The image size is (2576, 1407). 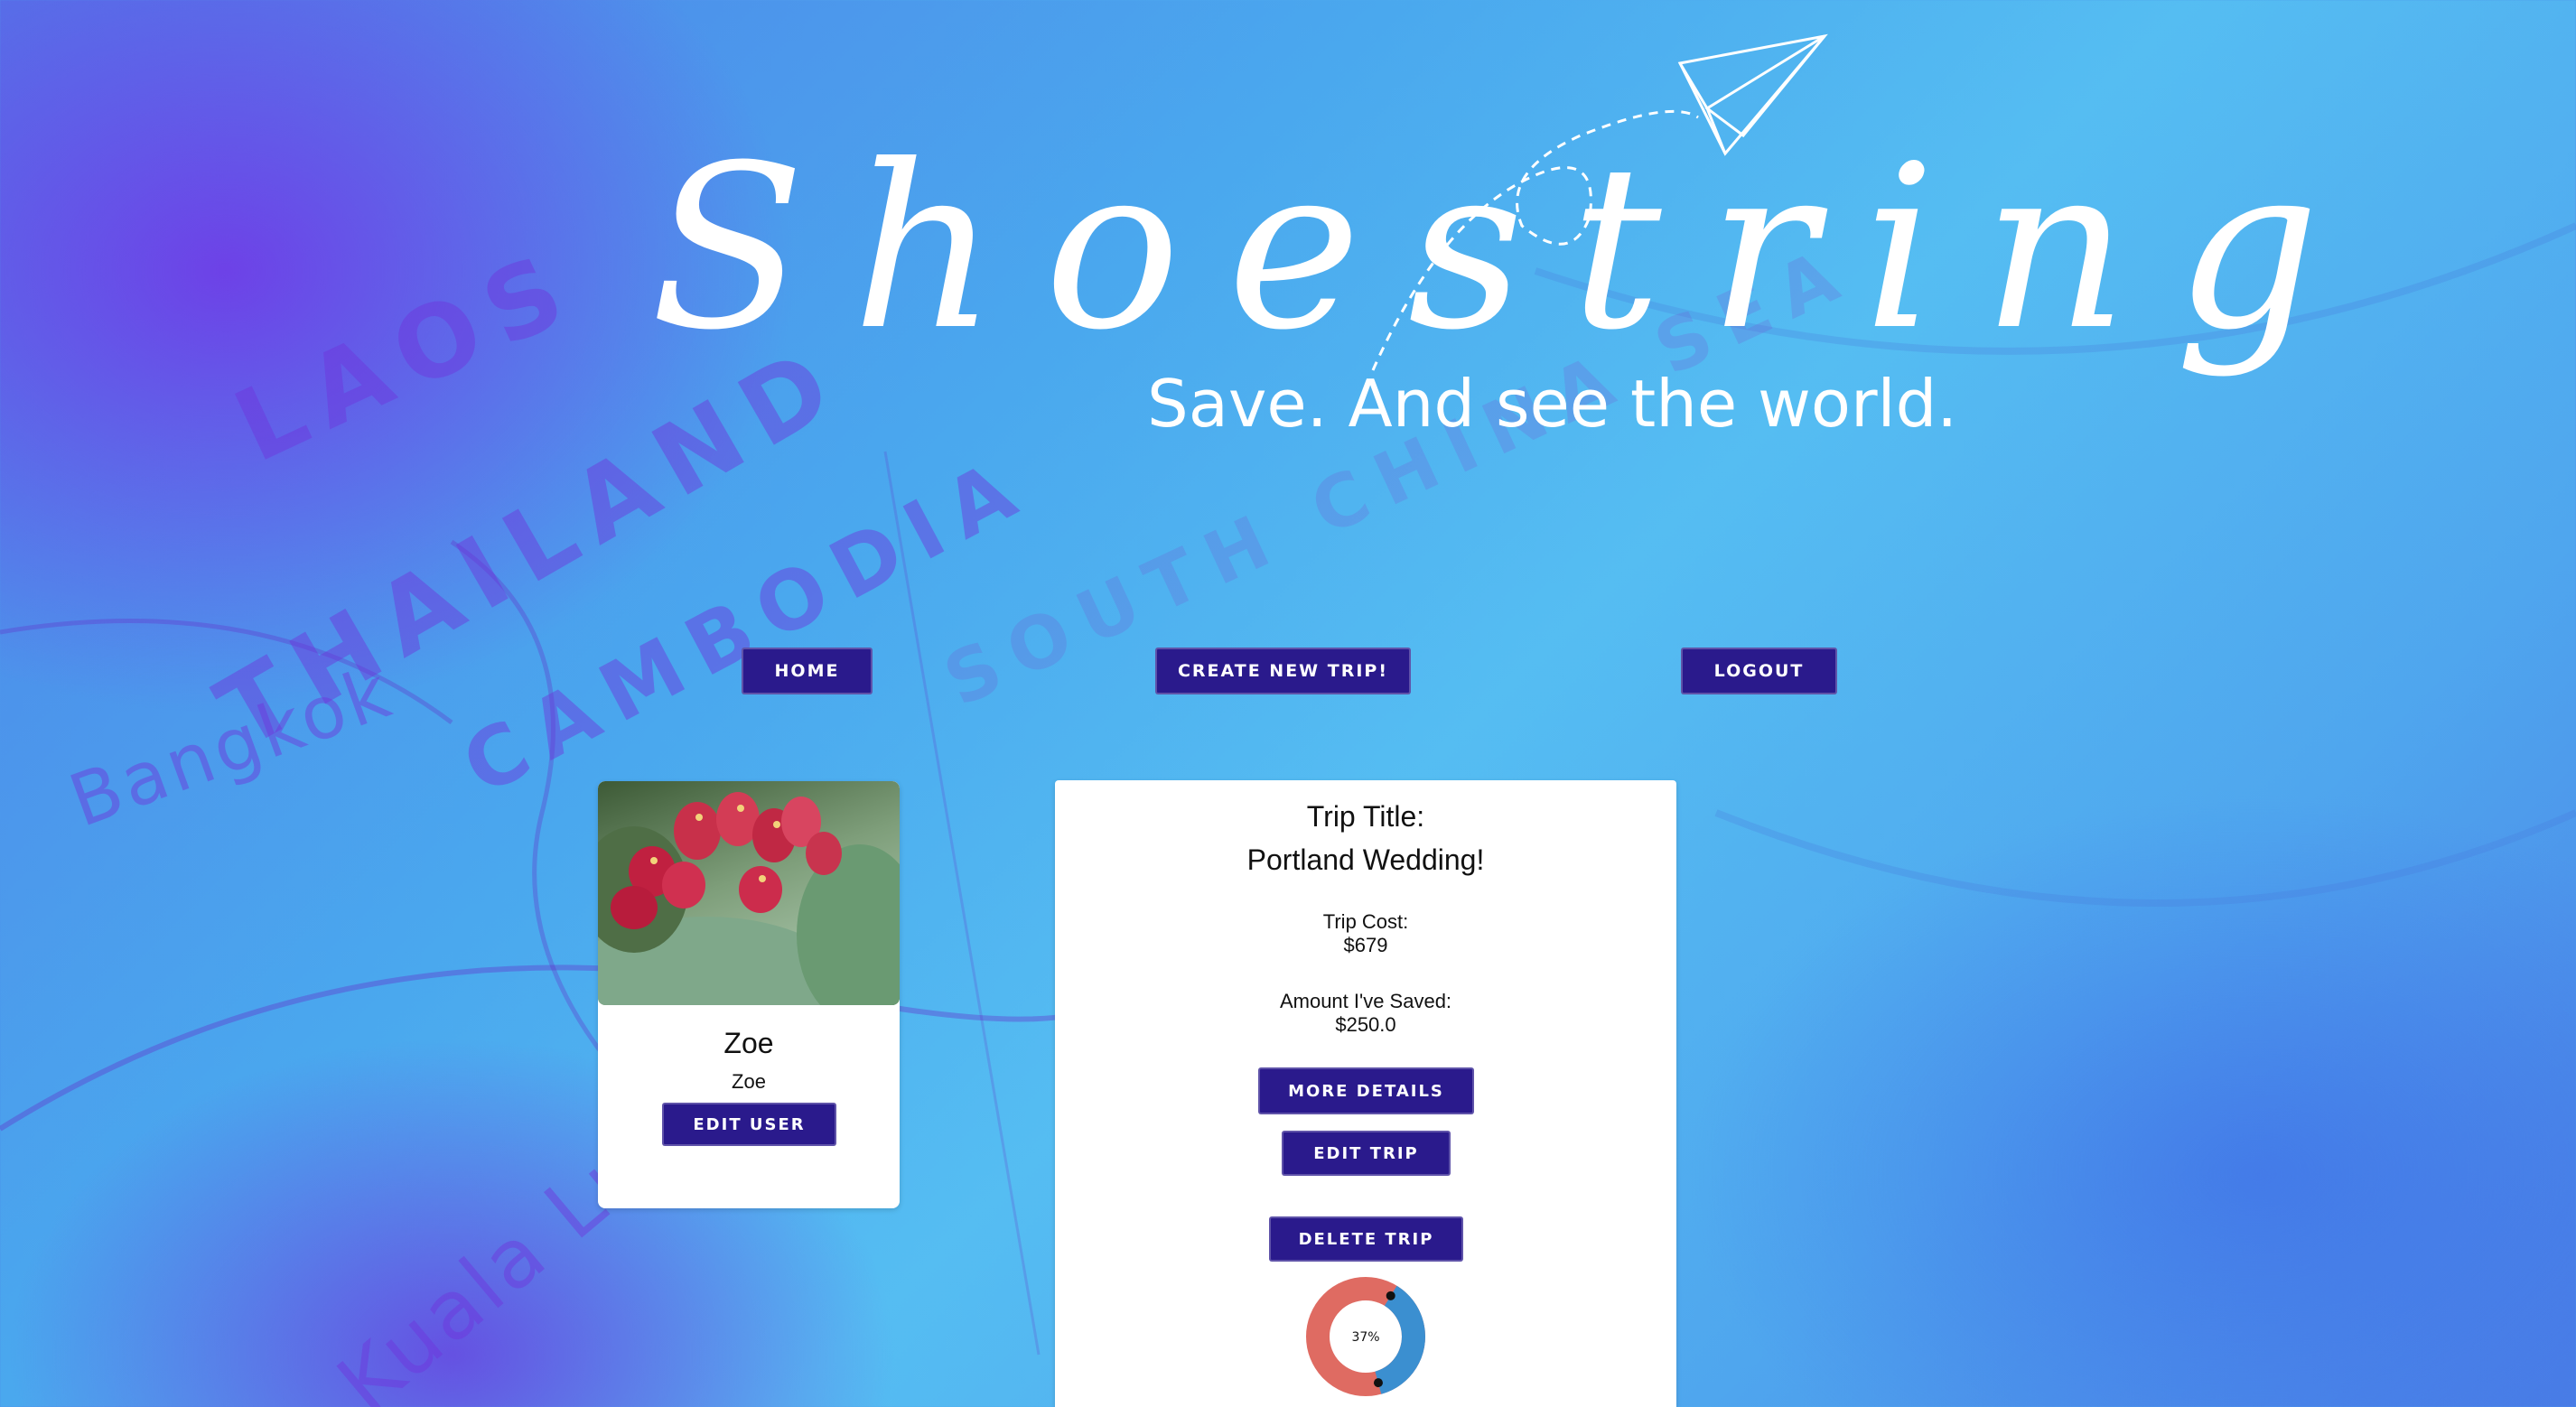 I want to click on map-label-bangkok: Bangkok, so click(x=231, y=746).